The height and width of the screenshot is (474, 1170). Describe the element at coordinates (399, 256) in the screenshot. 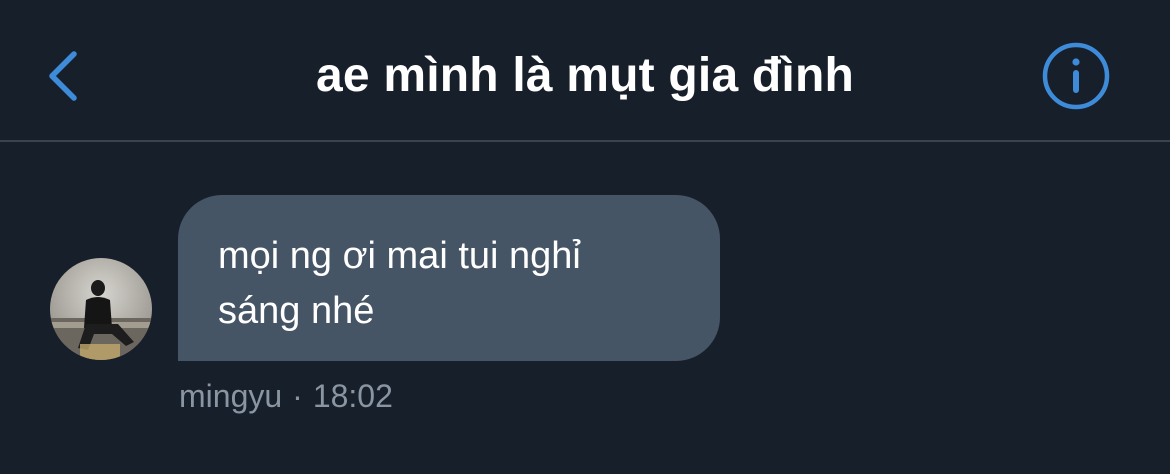

I see `message-text-line-1: mọi ng ơi mai tui nghỉ` at that location.